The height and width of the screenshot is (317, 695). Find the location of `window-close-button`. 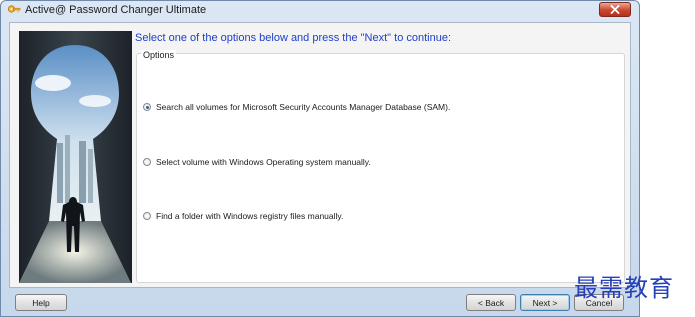

window-close-button is located at coordinates (615, 9).